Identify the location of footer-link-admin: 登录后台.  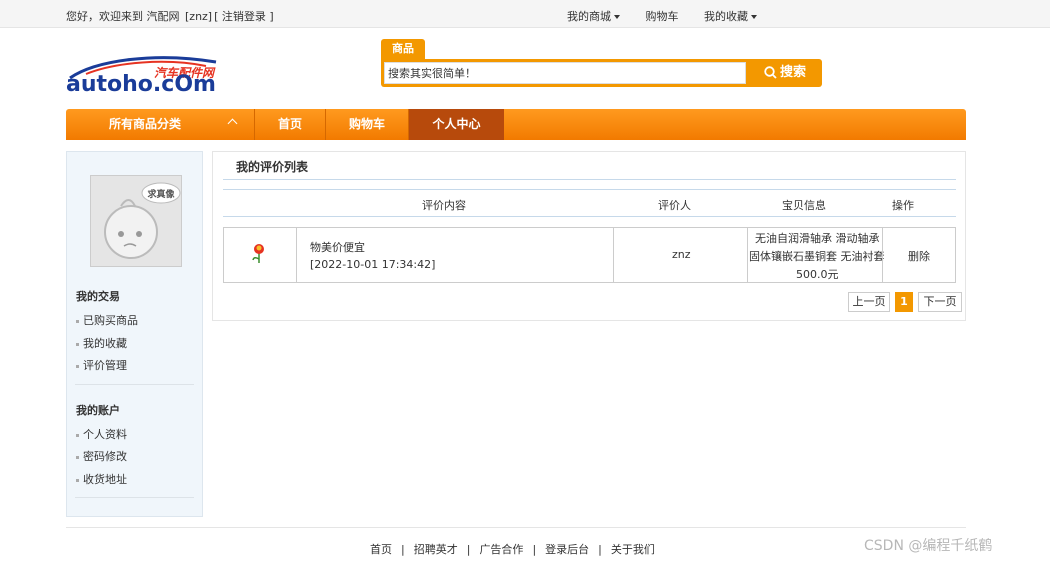
(567, 549).